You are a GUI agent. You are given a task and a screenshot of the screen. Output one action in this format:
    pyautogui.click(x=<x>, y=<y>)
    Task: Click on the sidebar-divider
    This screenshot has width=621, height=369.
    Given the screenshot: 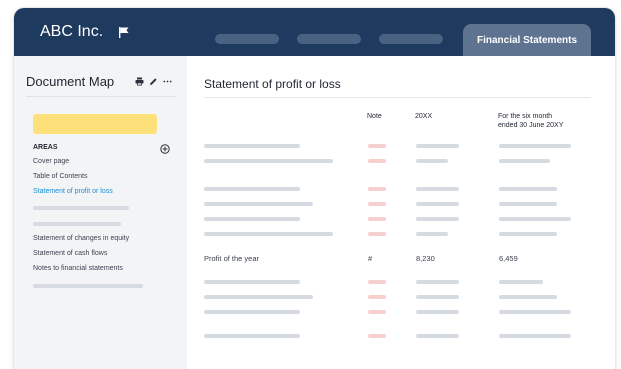 What is the action you would take?
    pyautogui.click(x=101, y=96)
    